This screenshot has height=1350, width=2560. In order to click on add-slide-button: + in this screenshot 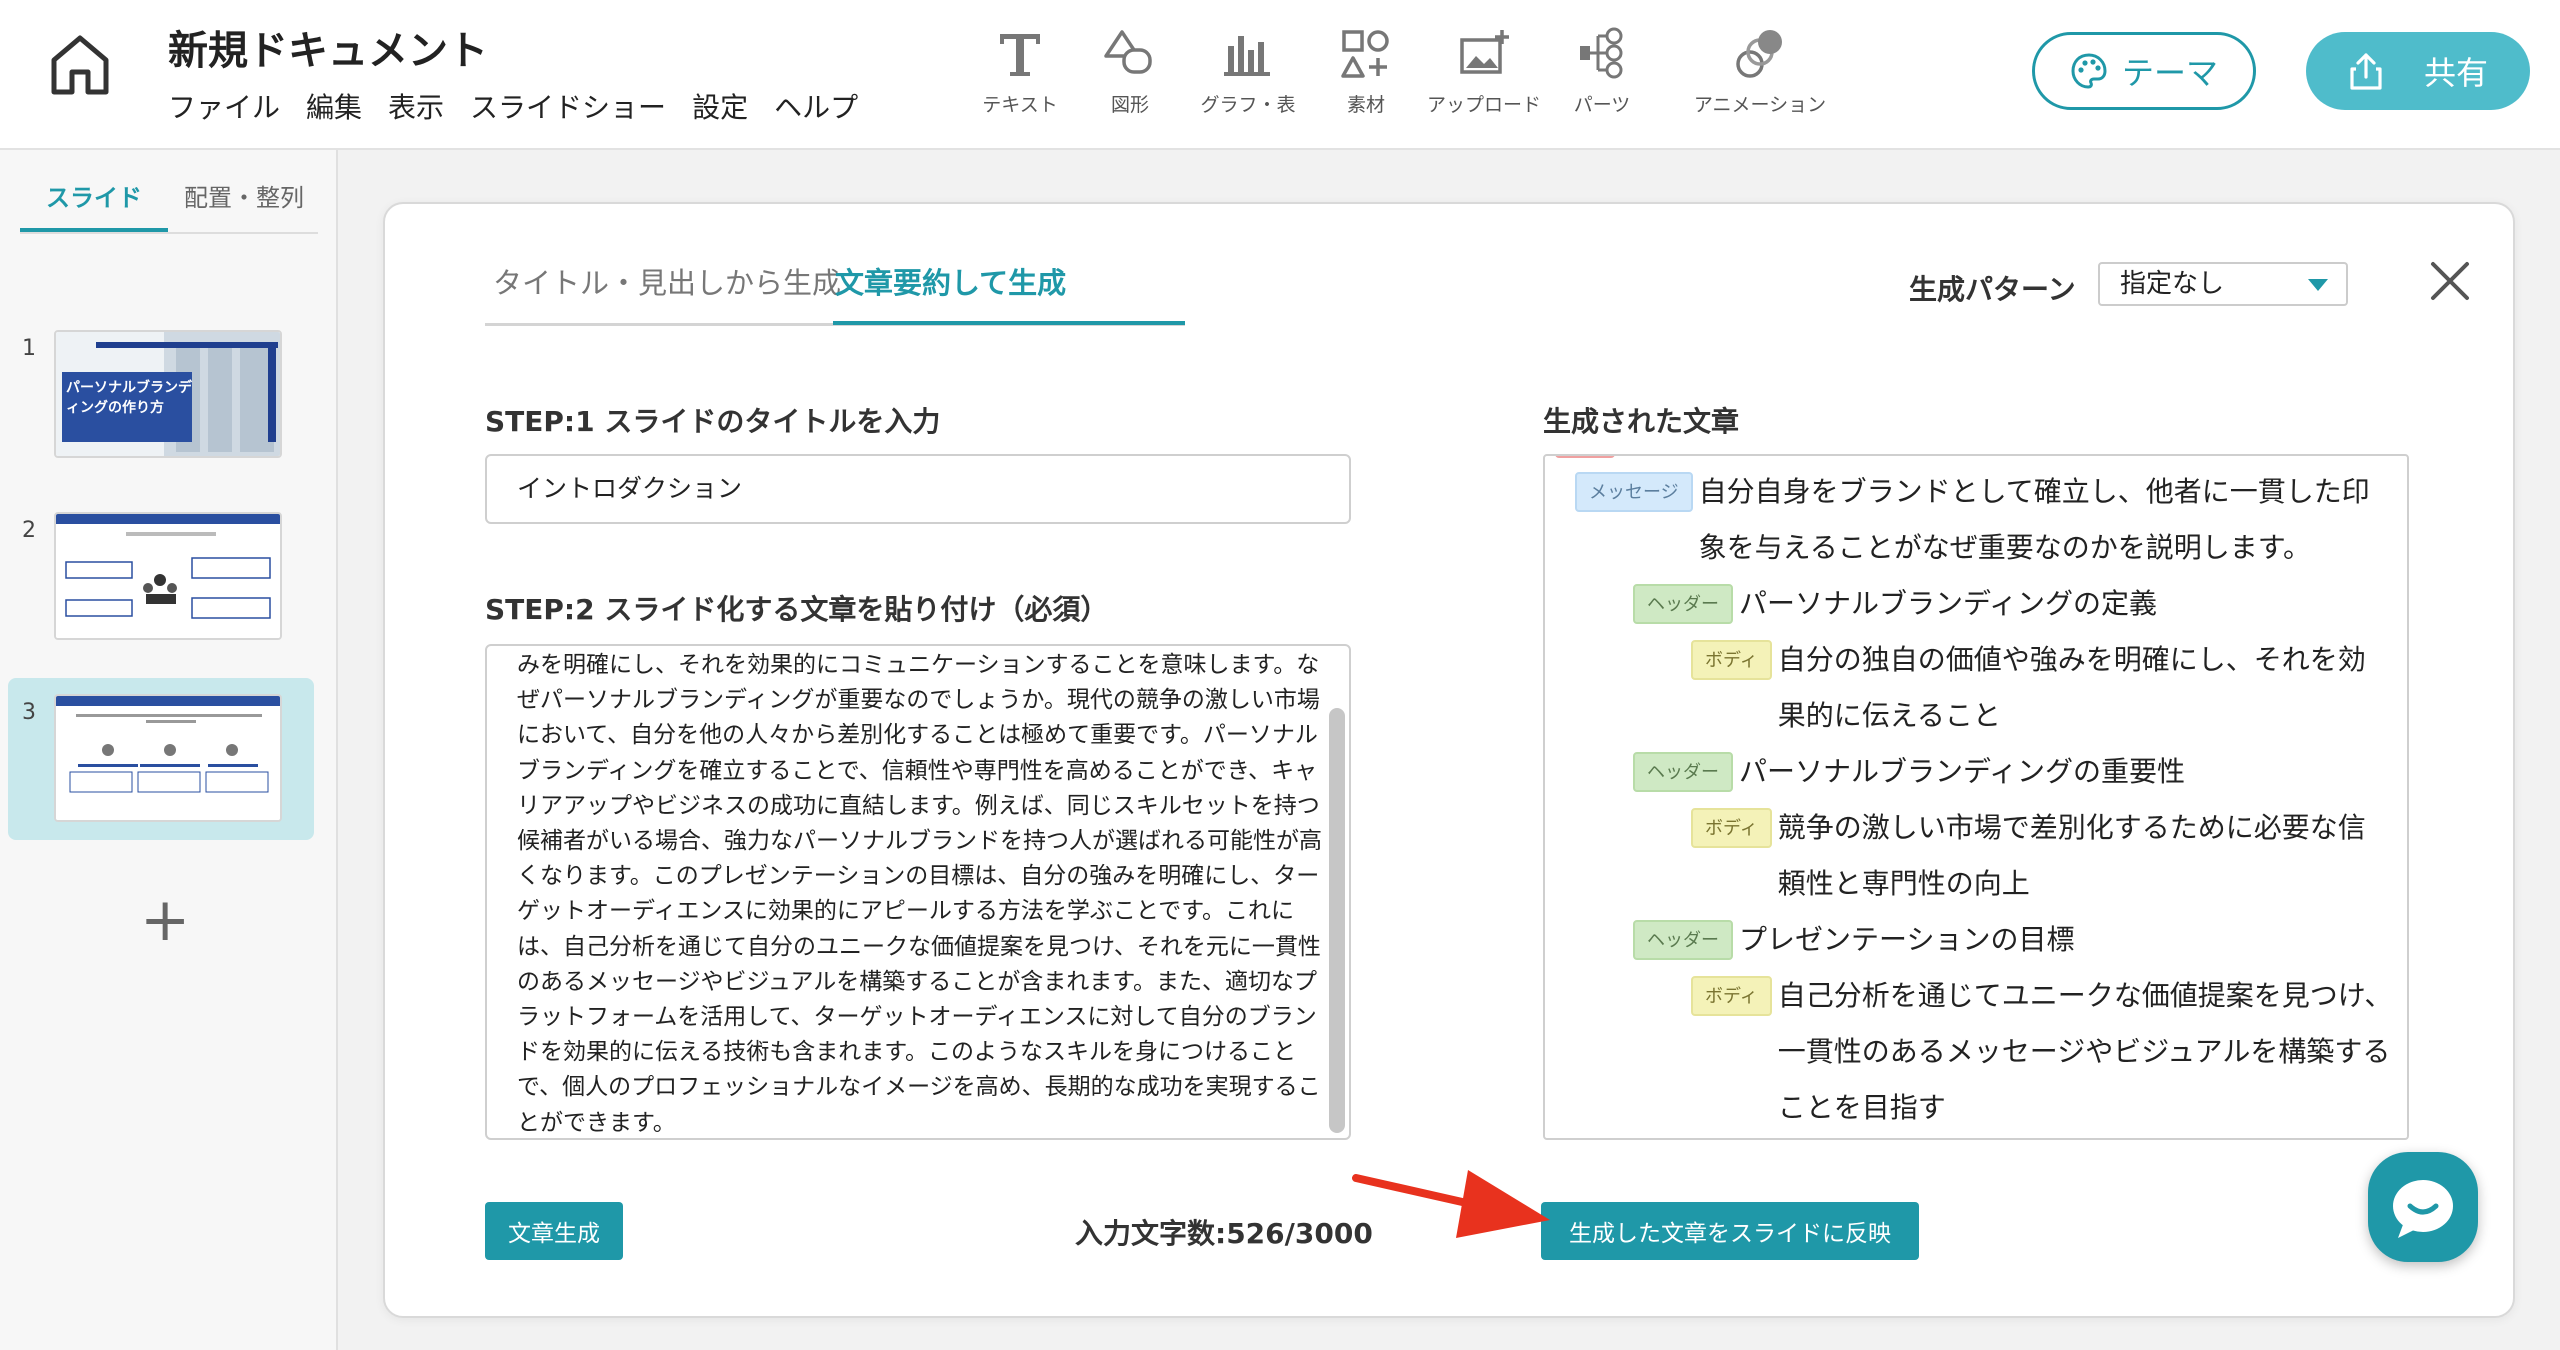, I will do `click(165, 920)`.